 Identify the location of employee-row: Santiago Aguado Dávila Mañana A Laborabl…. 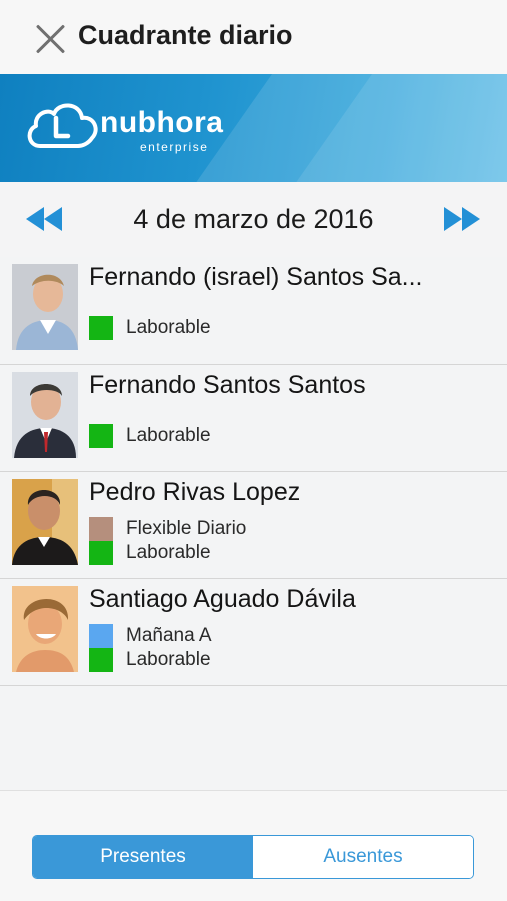
(253, 632).